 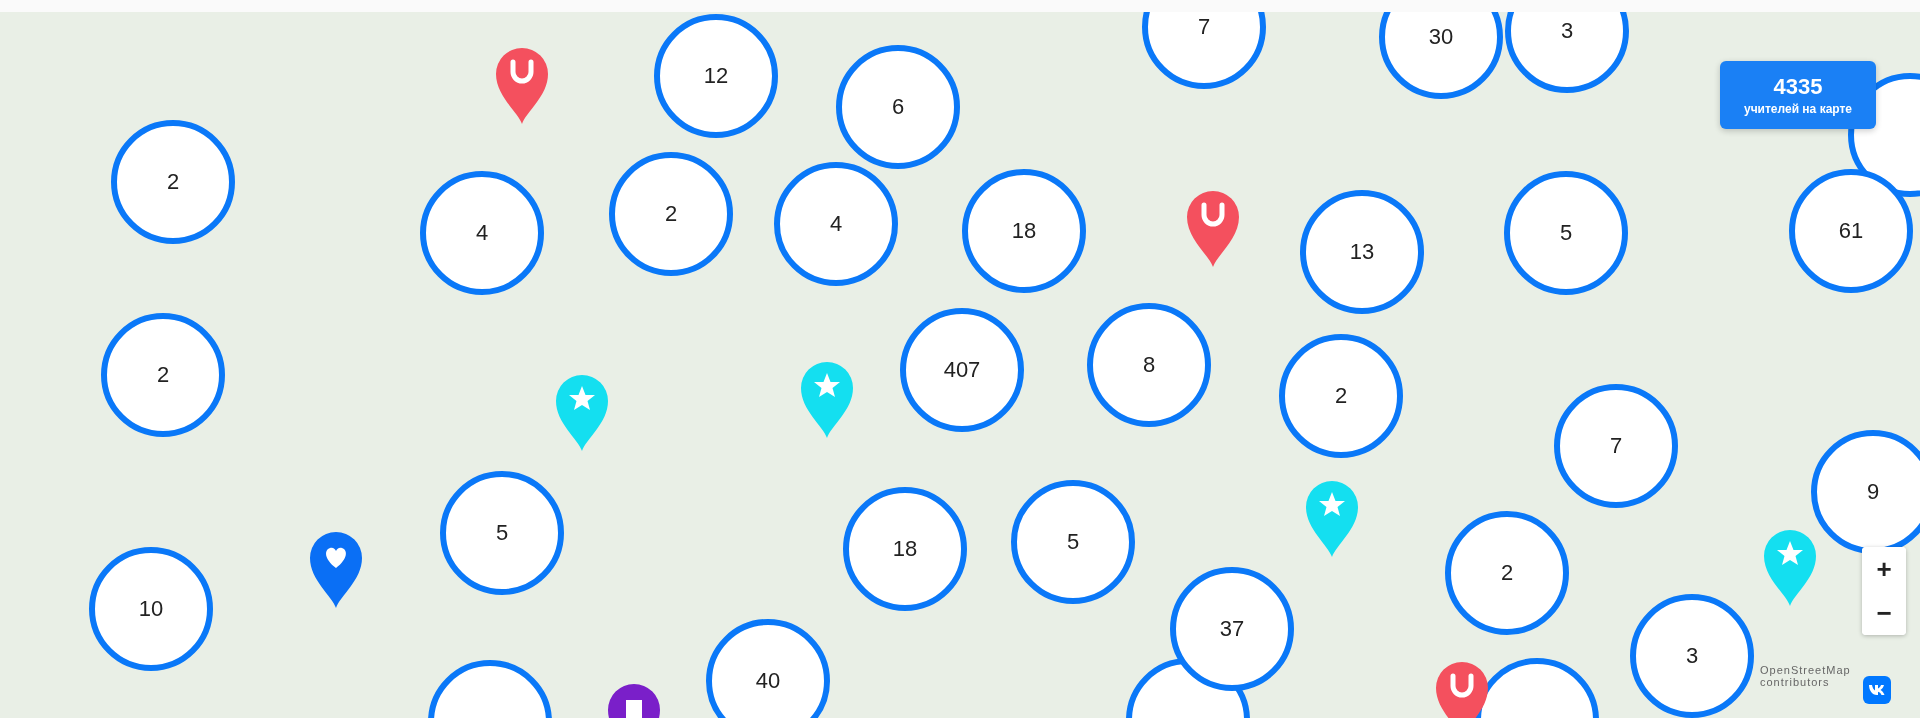 I want to click on teacher-count-label: учителей на карте, so click(x=1798, y=109).